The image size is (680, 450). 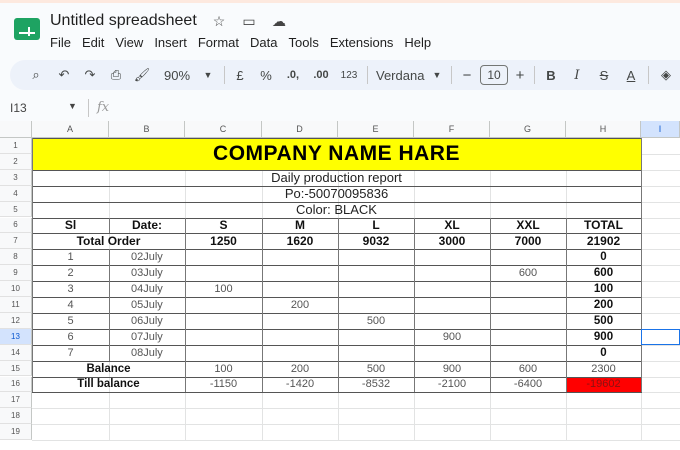 What do you see at coordinates (528, 385) in the screenshot?
I see `till-balance-value: -6400` at bounding box center [528, 385].